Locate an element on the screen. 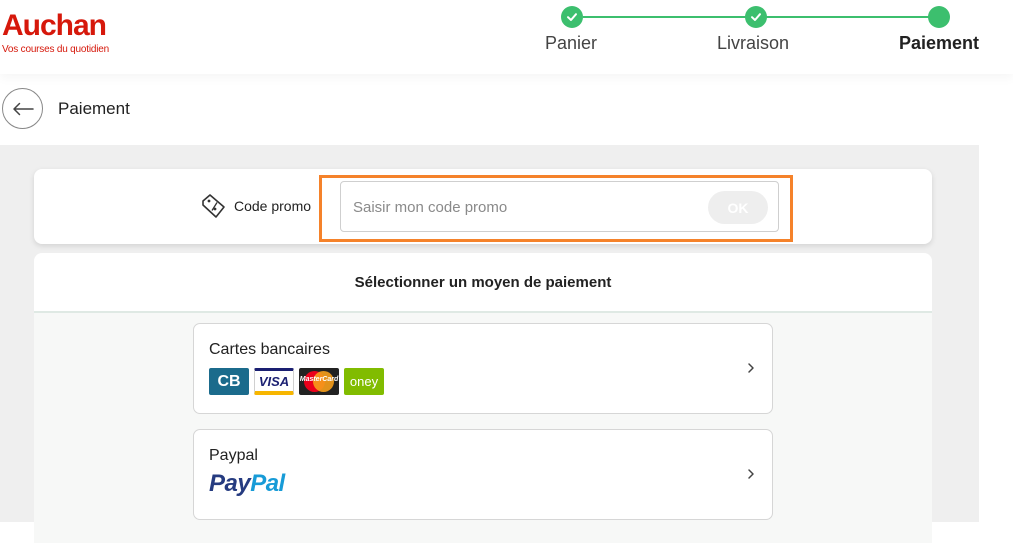 This screenshot has height=543, width=1013. promo-code-input is located at coordinates (523, 207).